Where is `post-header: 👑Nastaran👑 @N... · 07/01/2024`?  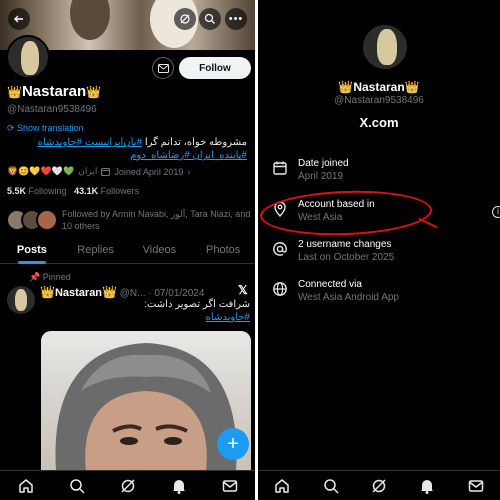
post-header: 👑Nastaran👑 @N... · 07/01/2024 is located at coordinates (122, 292).